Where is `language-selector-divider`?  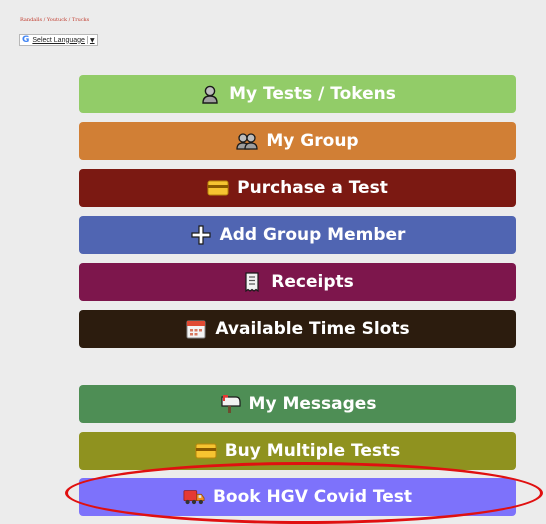 language-selector-divider is located at coordinates (87, 40).